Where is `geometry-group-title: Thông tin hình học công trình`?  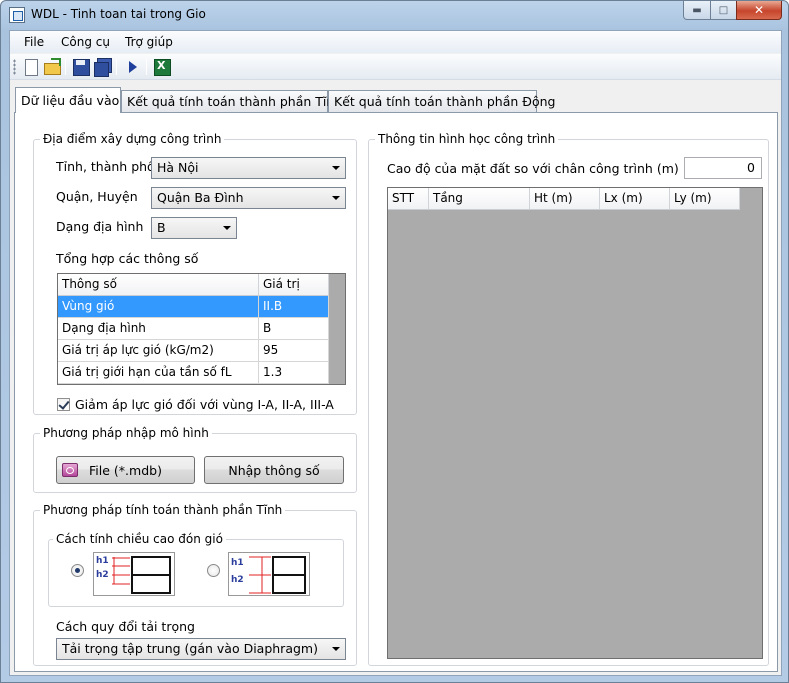
geometry-group-title: Thông tin hình học công trình is located at coordinates (467, 139).